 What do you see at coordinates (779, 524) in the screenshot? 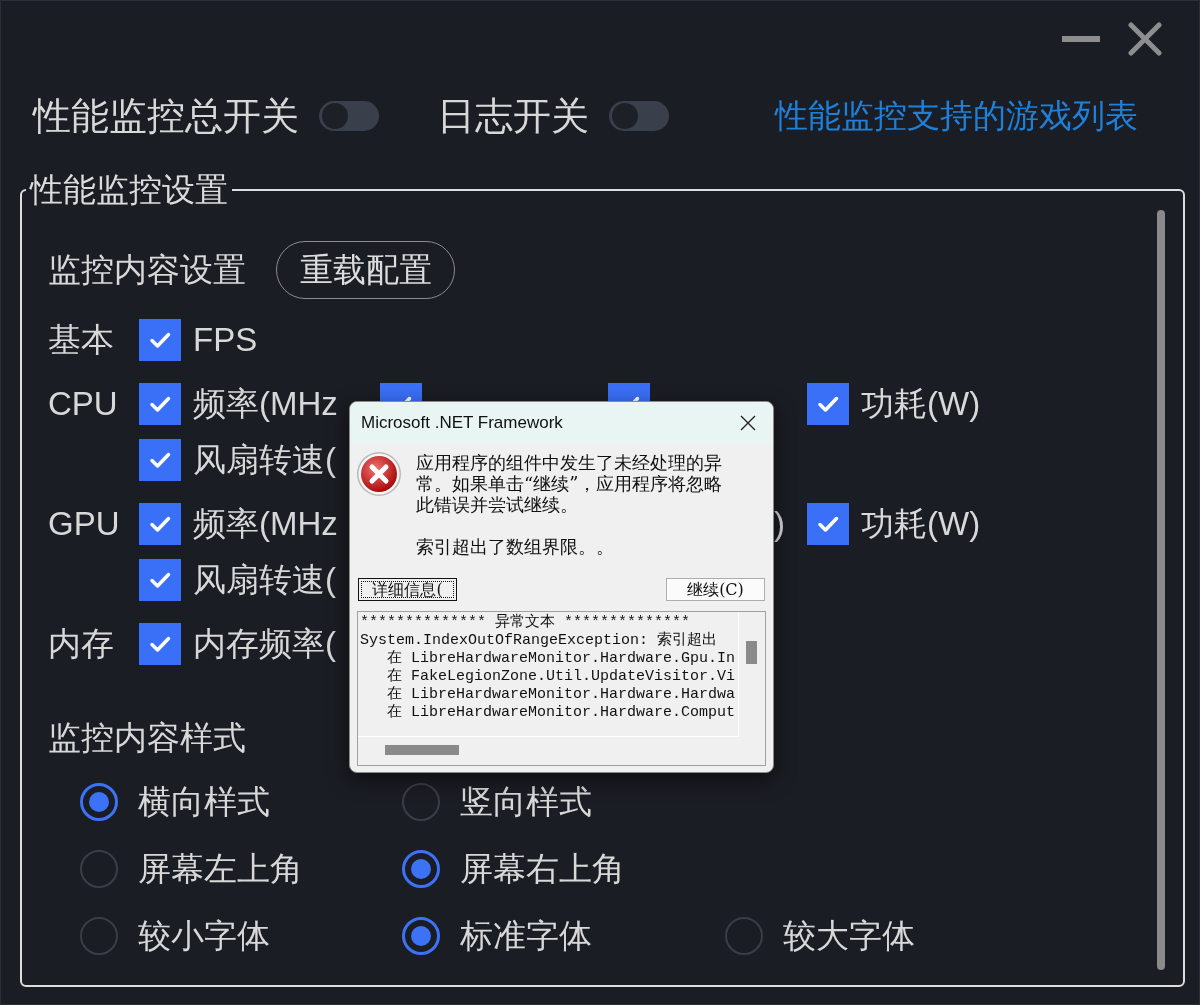
I see `checkbox-label: )` at bounding box center [779, 524].